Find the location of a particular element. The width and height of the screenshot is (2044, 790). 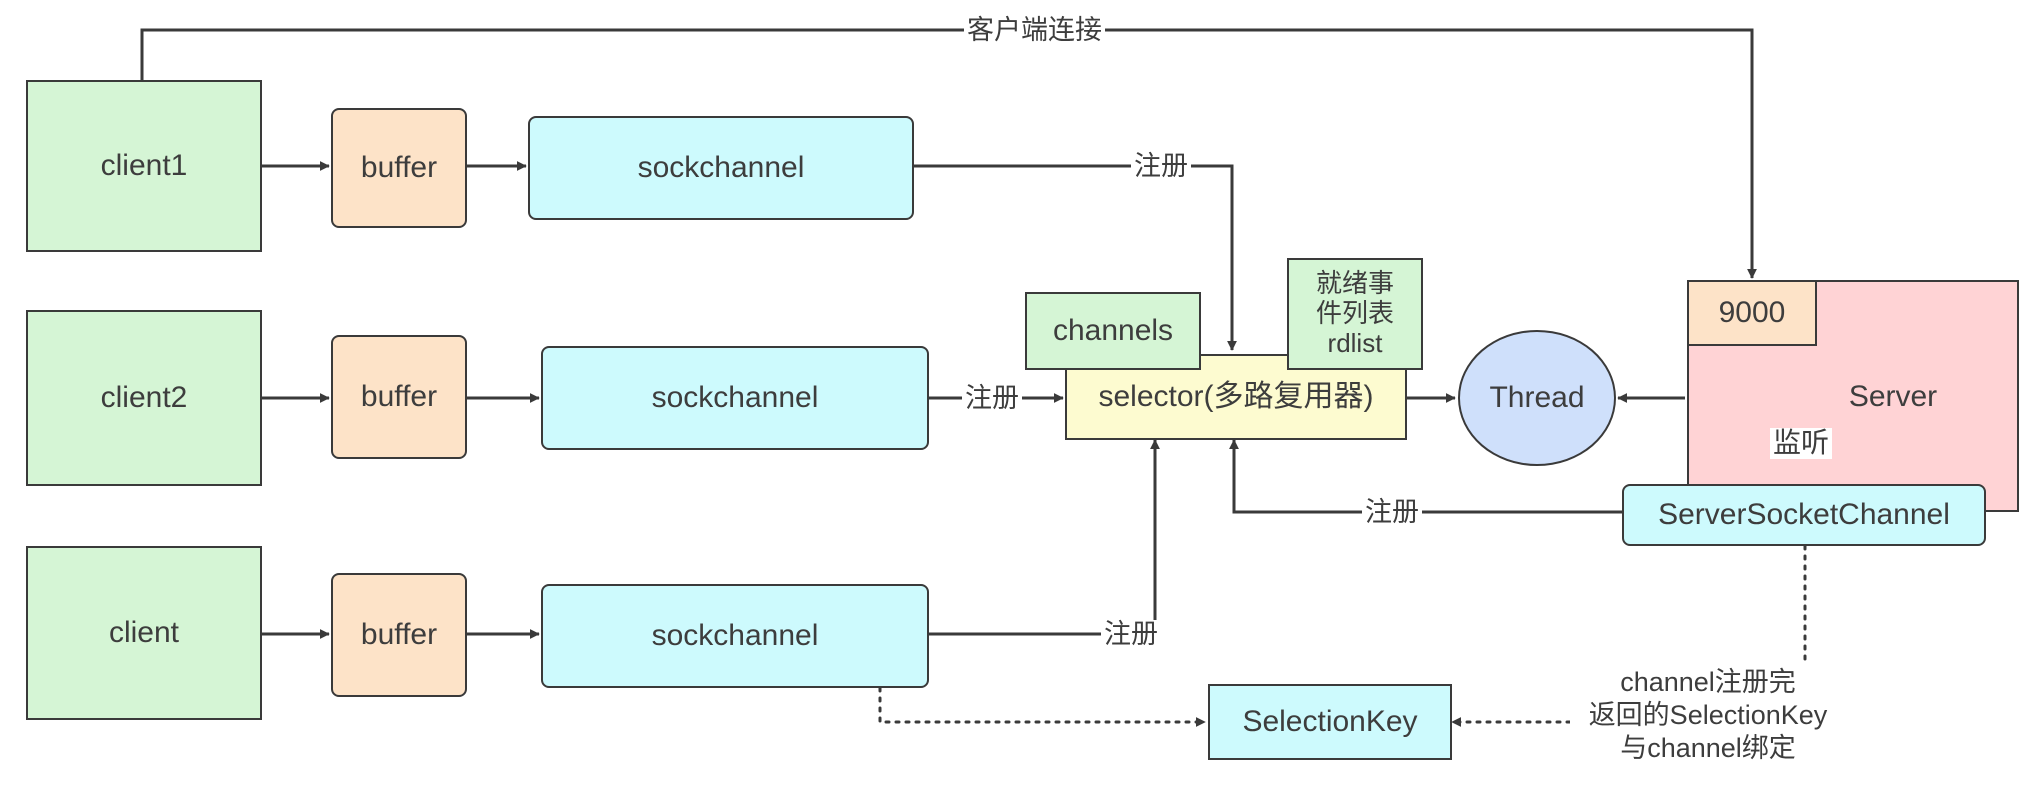

sock3-selectionkey-dotted is located at coordinates (1042, 706).